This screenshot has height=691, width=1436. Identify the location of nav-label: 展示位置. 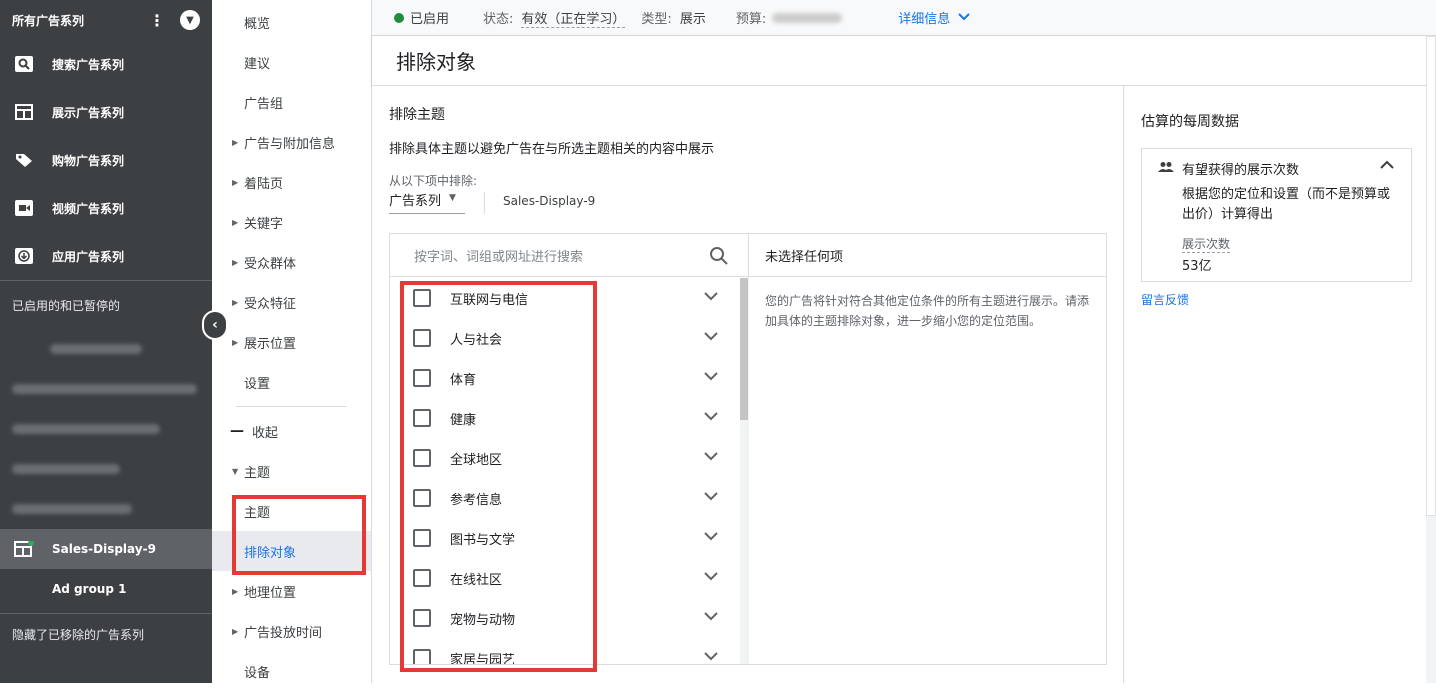
(270, 344).